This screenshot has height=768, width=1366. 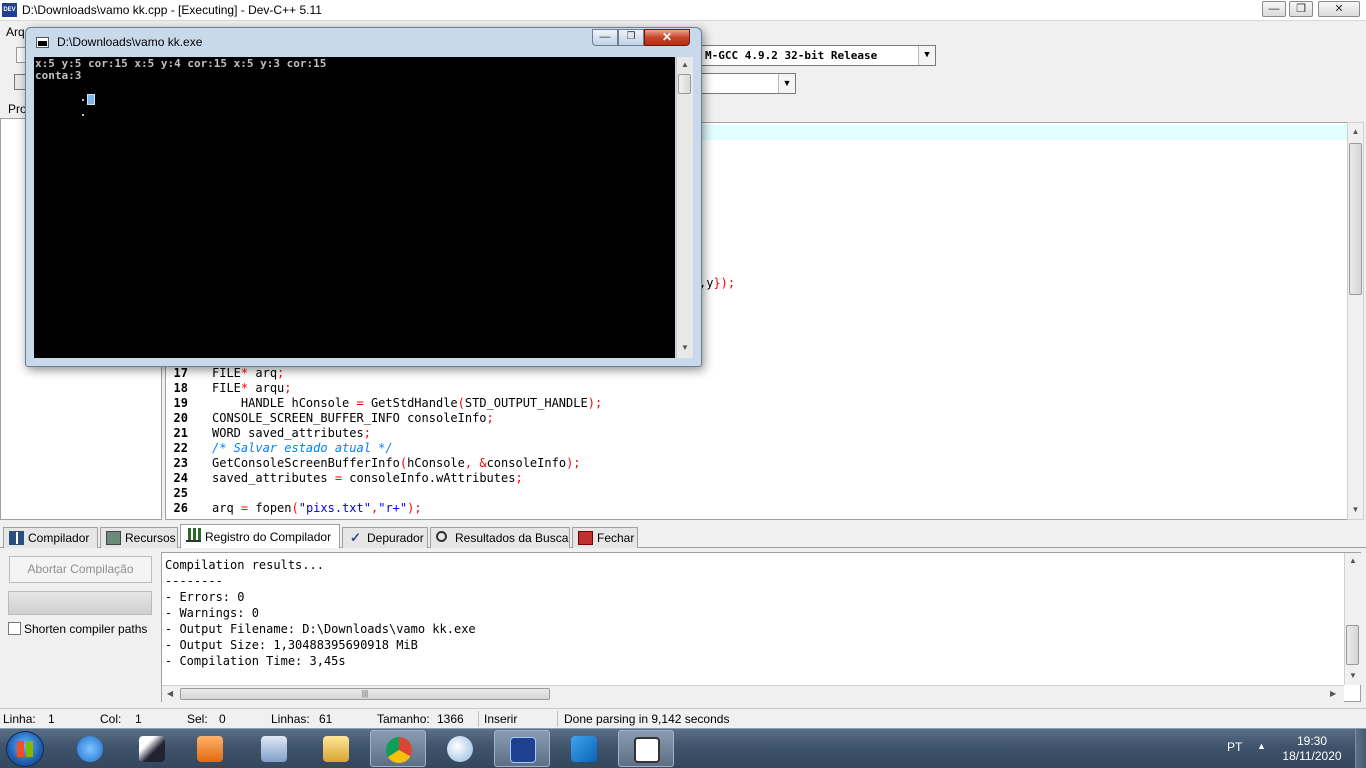 What do you see at coordinates (631, 37) in the screenshot?
I see `console-maximize-button: ❐` at bounding box center [631, 37].